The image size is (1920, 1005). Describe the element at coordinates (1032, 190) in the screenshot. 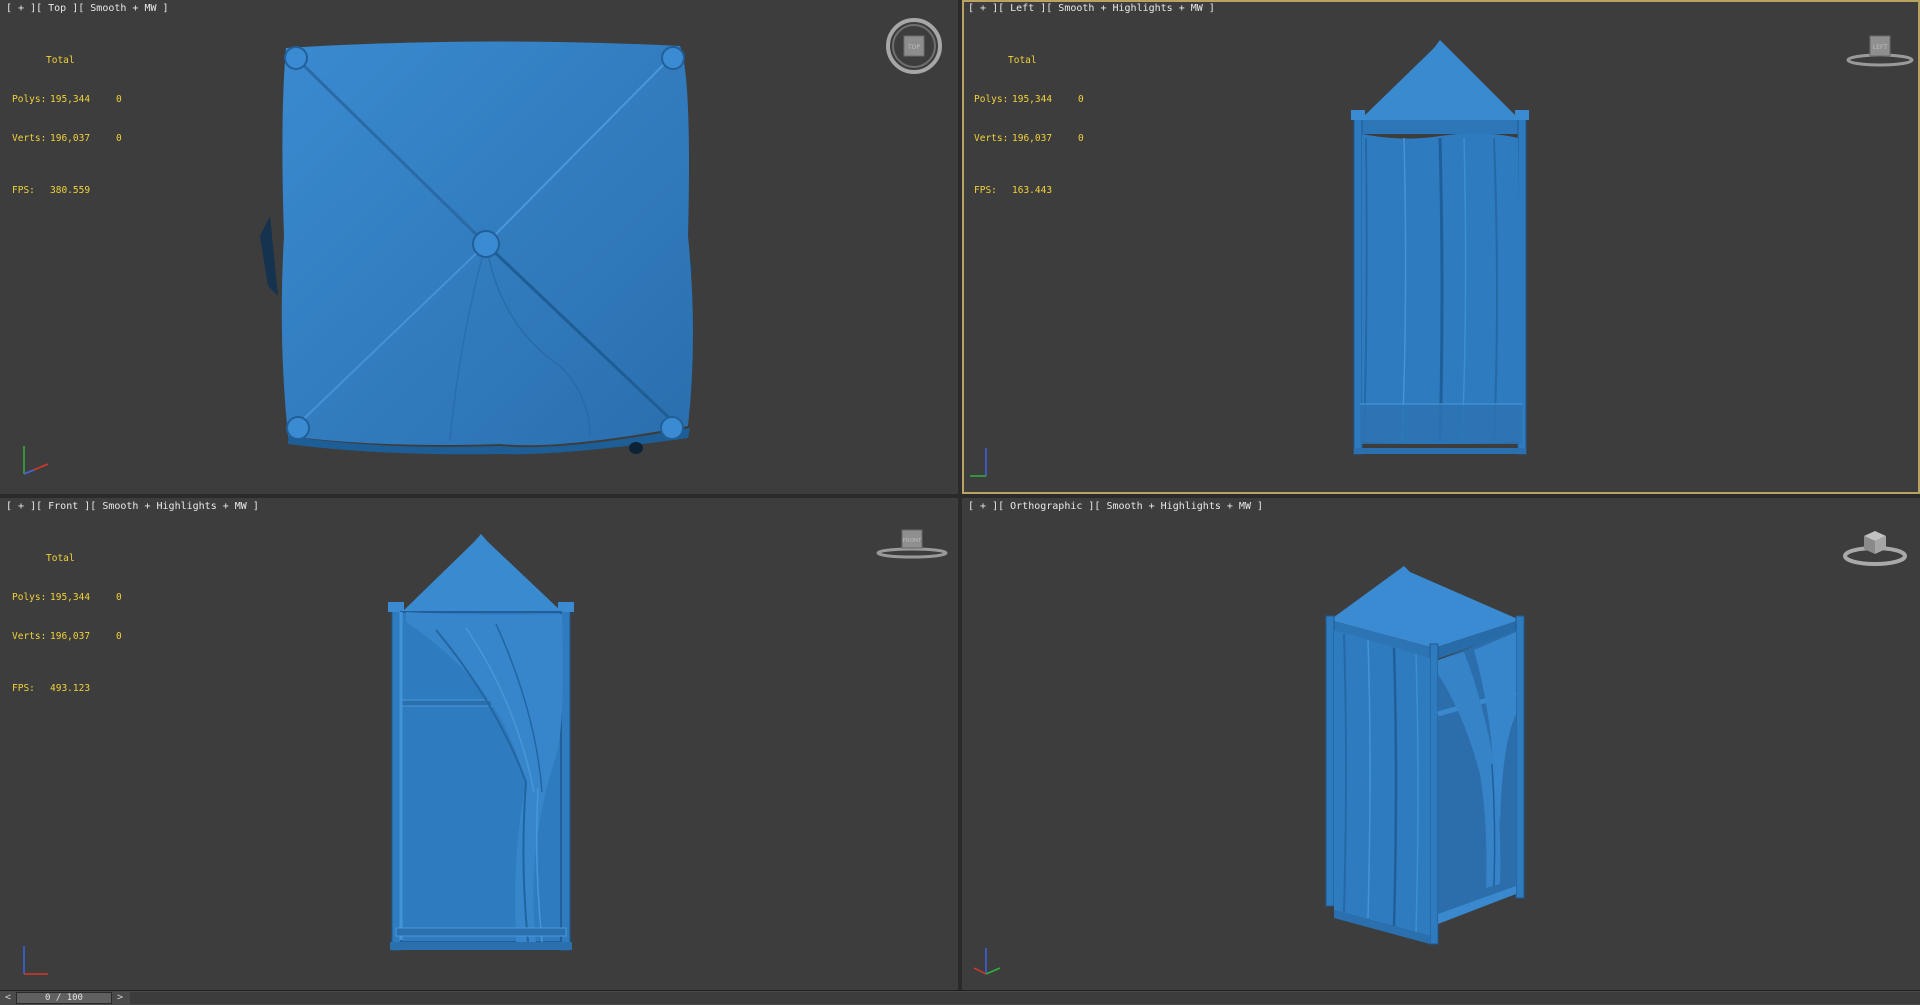

I see `fps-value: 163.443` at that location.